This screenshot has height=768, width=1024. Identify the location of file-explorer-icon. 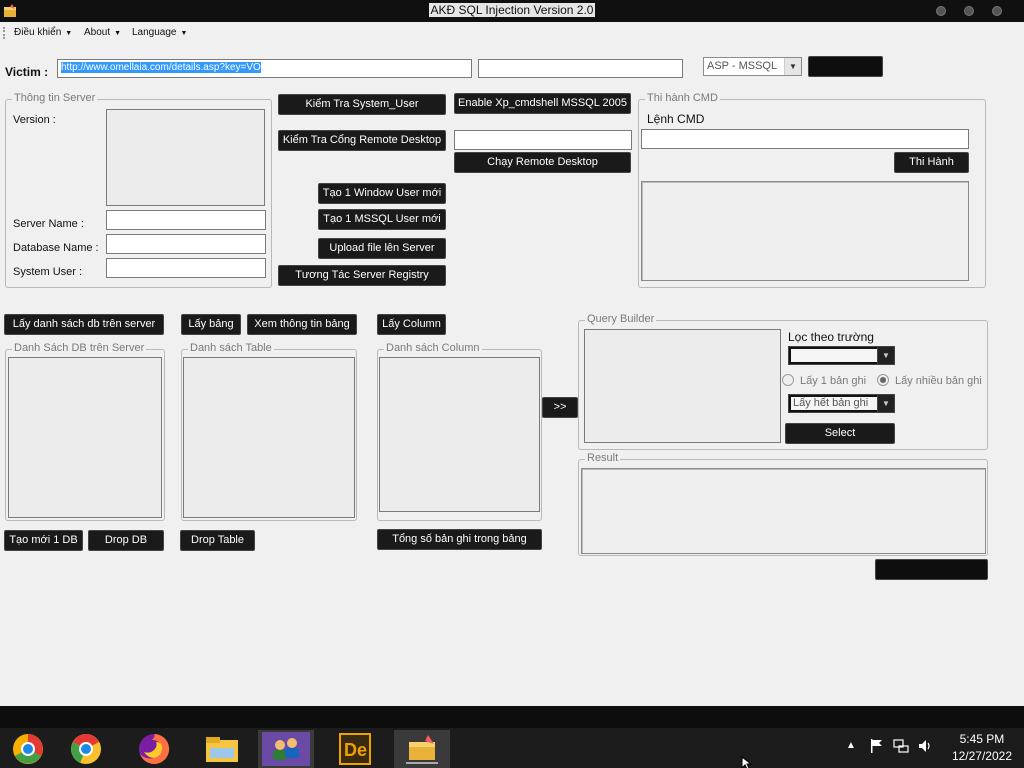
(222, 749).